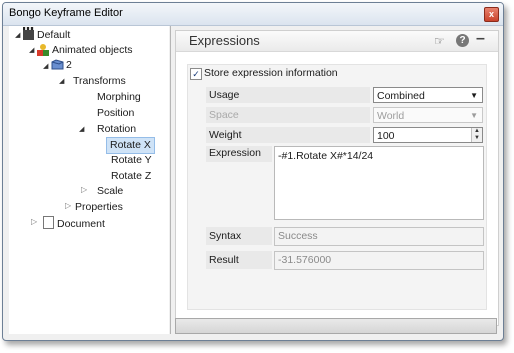 This screenshot has height=353, width=514. I want to click on tree-item-properties: Properties, so click(99, 207).